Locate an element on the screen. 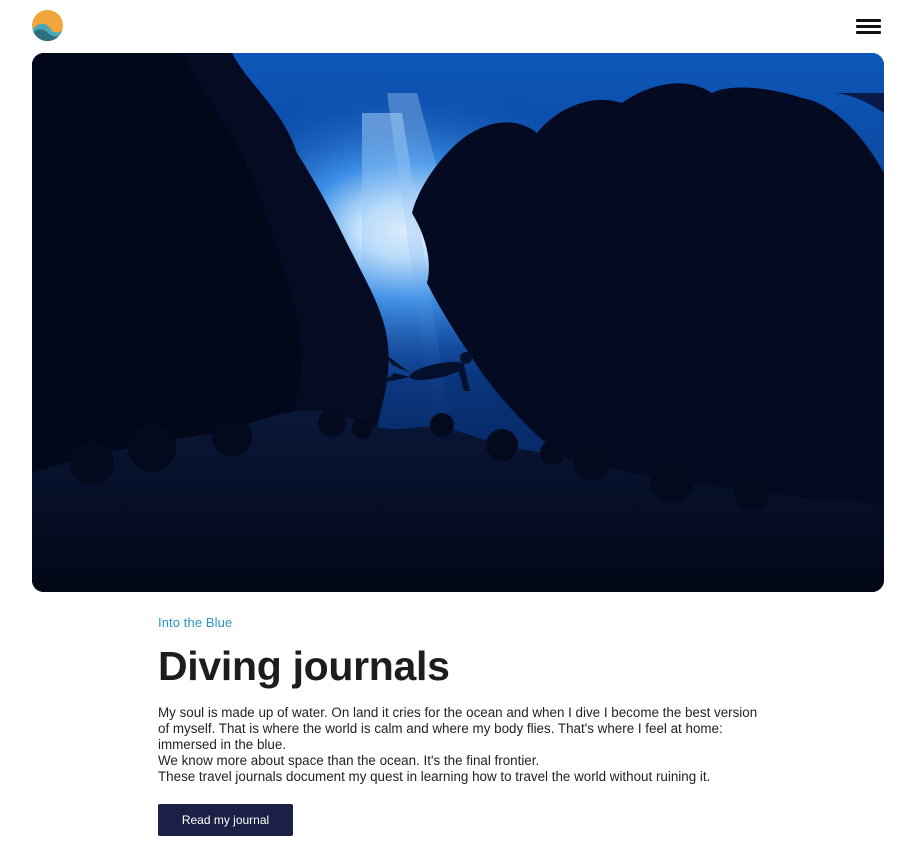 This screenshot has width=911, height=864. site-header is located at coordinates (455, 26).